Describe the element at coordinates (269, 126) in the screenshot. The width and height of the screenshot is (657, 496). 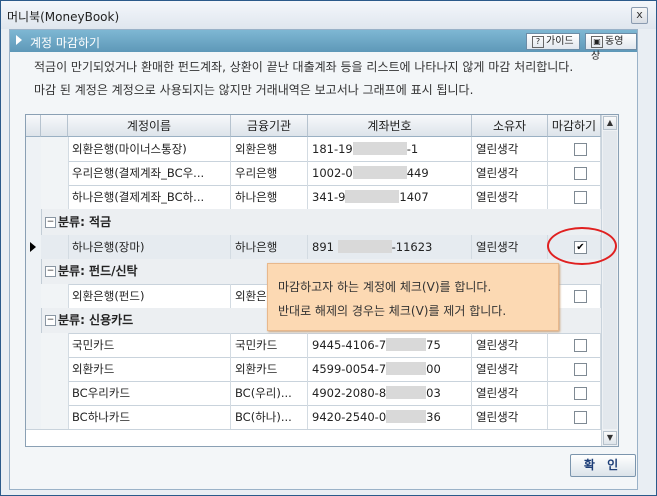
I see `col-header-institution: 금융기관` at that location.